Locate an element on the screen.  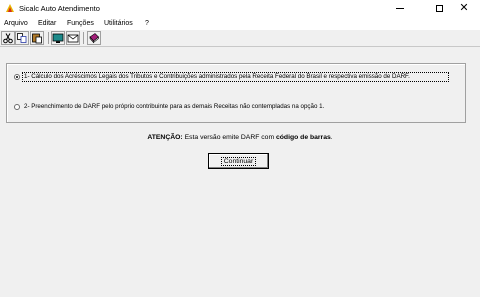
toolbar is located at coordinates (240, 38).